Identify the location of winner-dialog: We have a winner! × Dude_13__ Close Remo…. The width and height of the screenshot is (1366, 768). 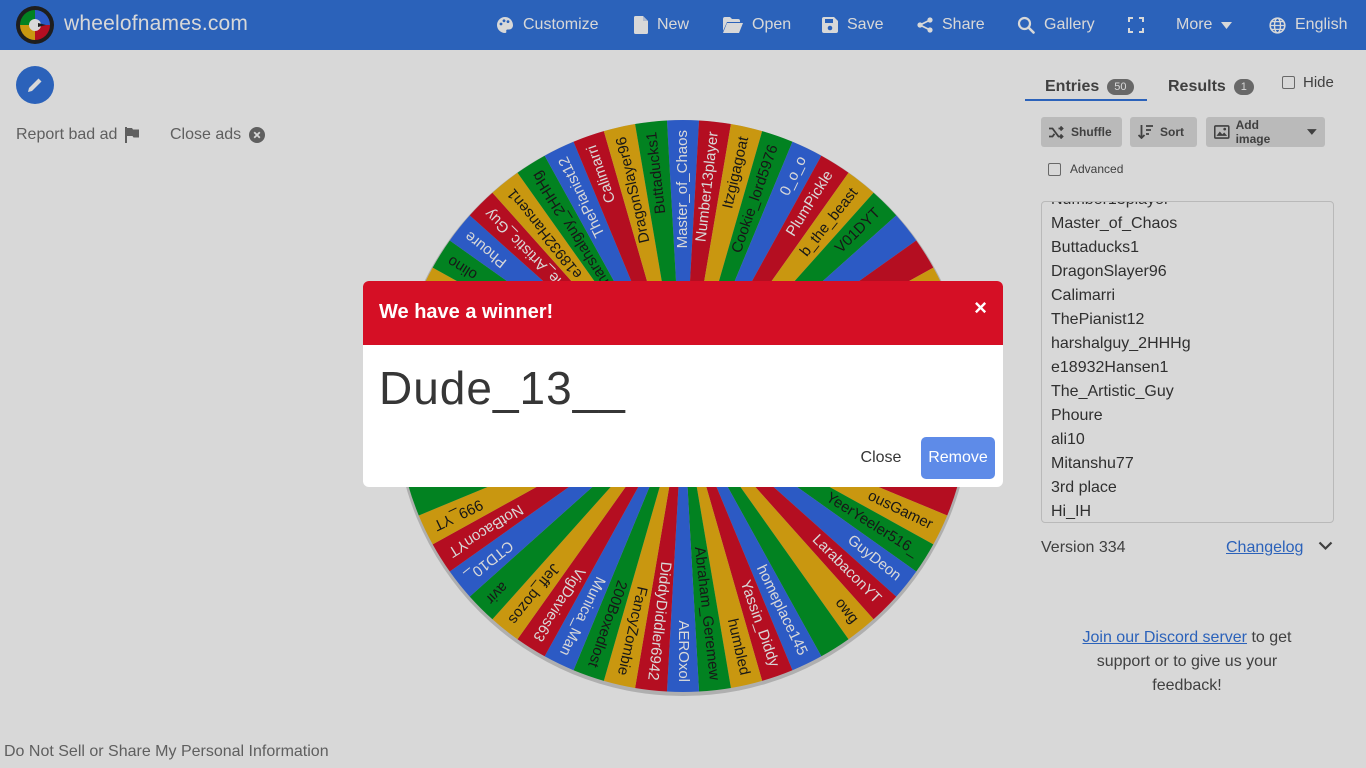
(683, 384).